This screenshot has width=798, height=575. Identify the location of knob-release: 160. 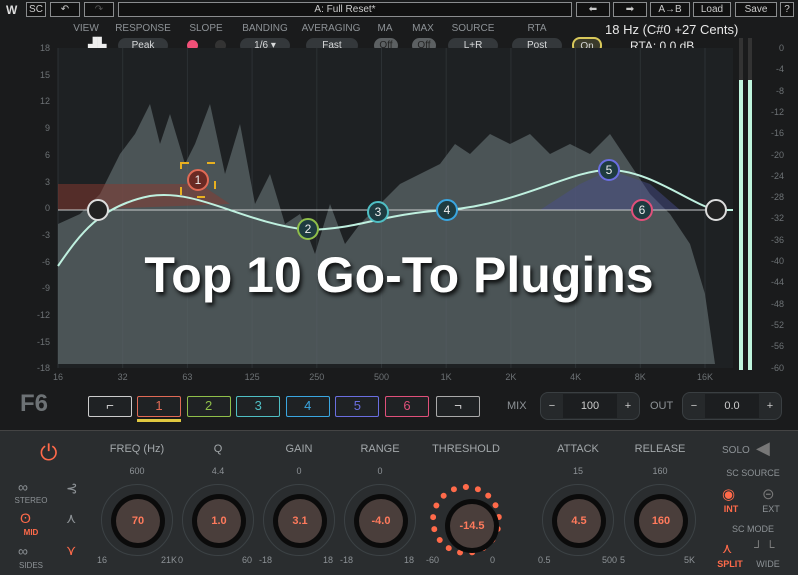
(660, 520).